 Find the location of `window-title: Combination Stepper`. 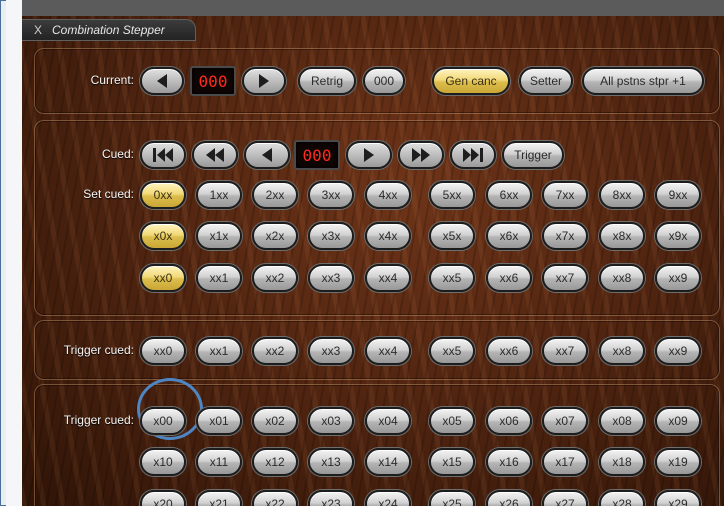

window-title: Combination Stepper is located at coordinates (108, 30).